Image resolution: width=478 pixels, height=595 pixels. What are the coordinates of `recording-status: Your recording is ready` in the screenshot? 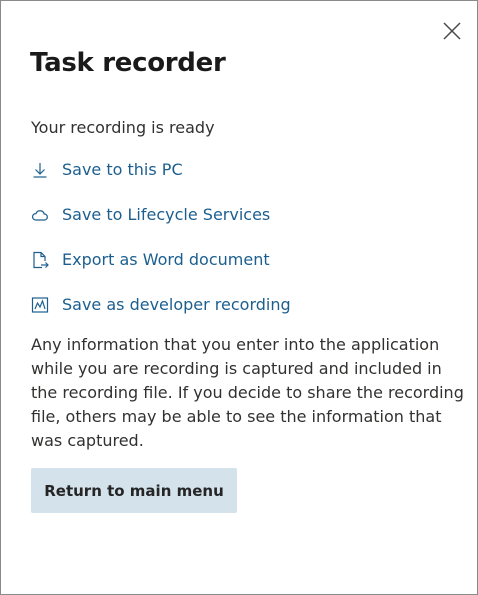 It's located at (123, 127).